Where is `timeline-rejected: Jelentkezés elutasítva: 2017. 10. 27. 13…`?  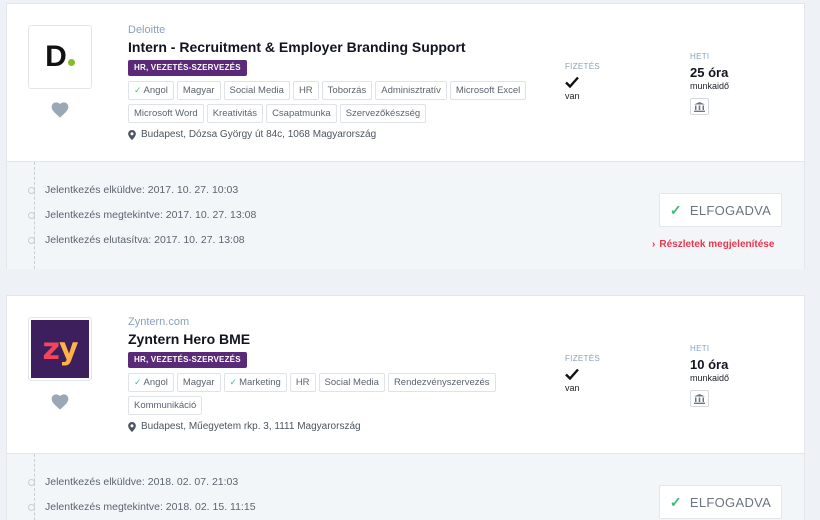 timeline-rejected: Jelentkezés elutasítva: 2017. 10. 27. 13… is located at coordinates (136, 240).